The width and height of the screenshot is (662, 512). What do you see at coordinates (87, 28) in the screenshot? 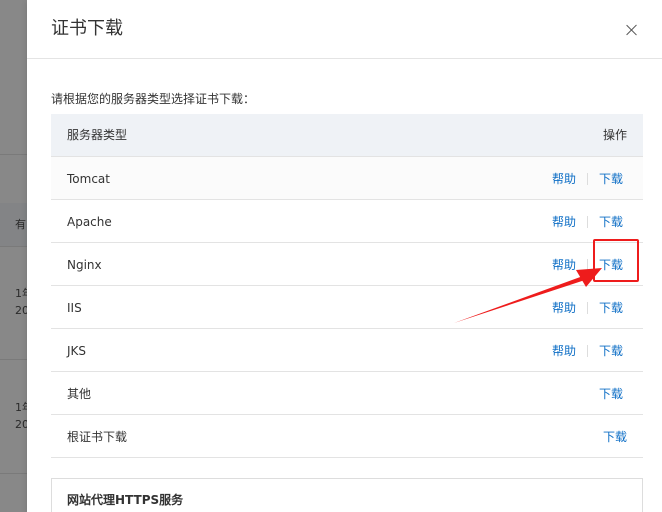
I see `modal-title: 证书下载` at bounding box center [87, 28].